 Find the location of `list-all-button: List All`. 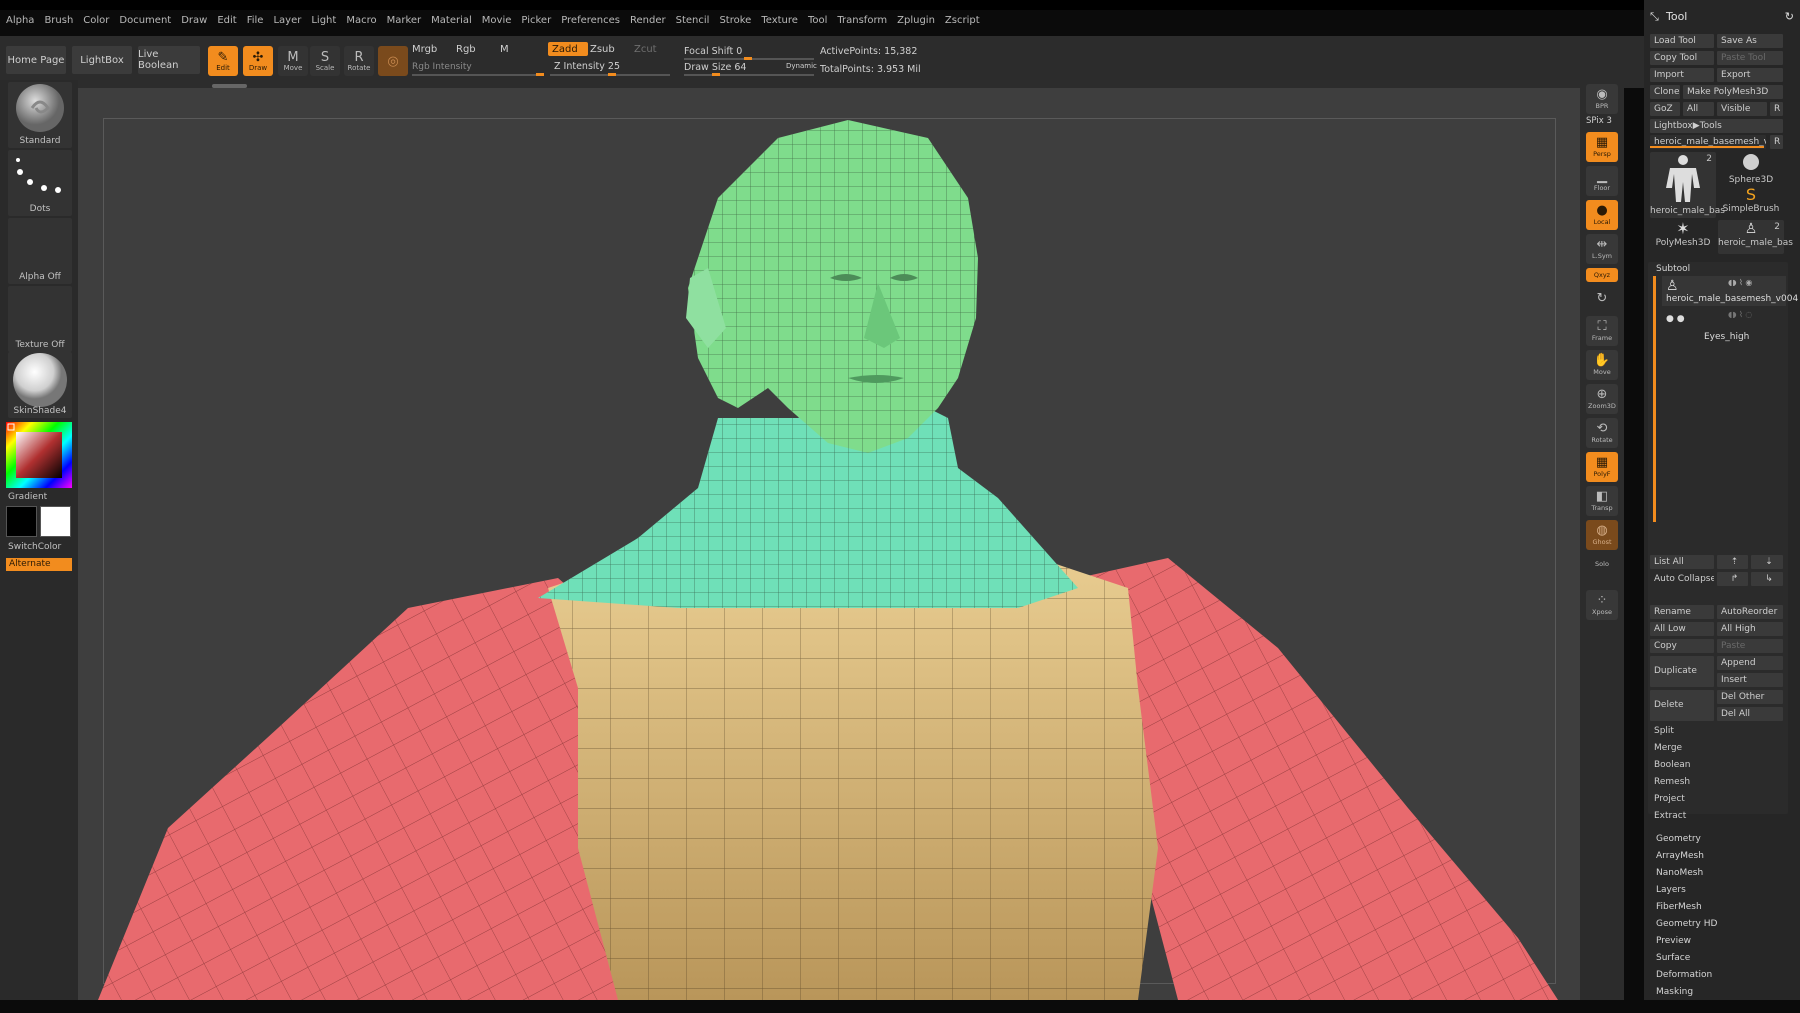

list-all-button: List All is located at coordinates (1682, 562).